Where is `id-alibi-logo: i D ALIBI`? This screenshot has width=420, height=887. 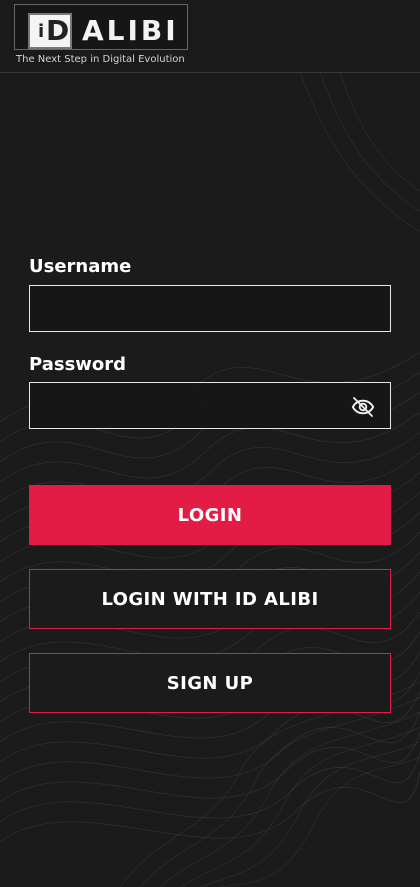
id-alibi-logo: i D ALIBI is located at coordinates (101, 27).